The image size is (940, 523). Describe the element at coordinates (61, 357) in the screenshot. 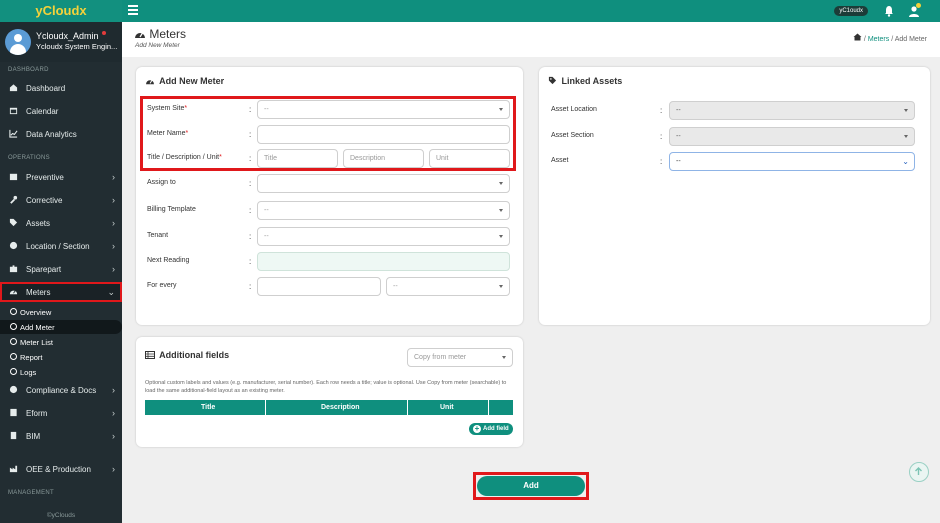

I see `sidebar-subitem-report: Report` at that location.